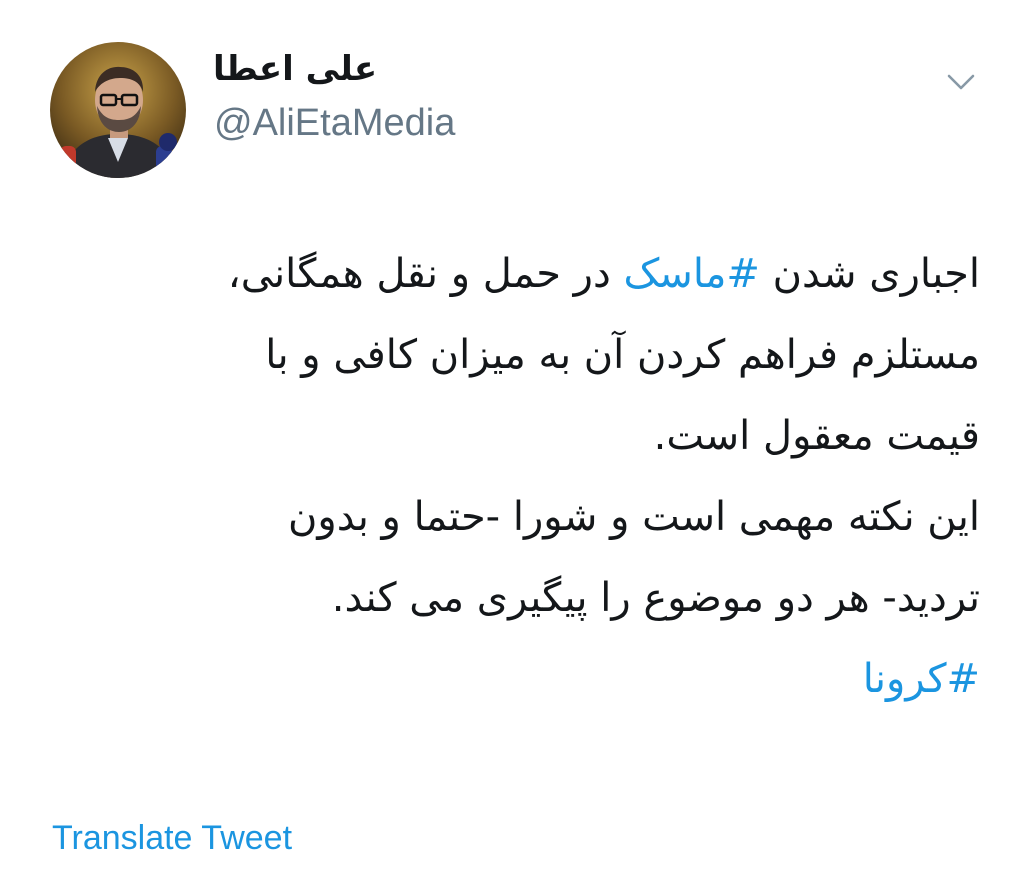  What do you see at coordinates (869, 274) in the screenshot?
I see `tweet-text-segment: اجباری شدن` at bounding box center [869, 274].